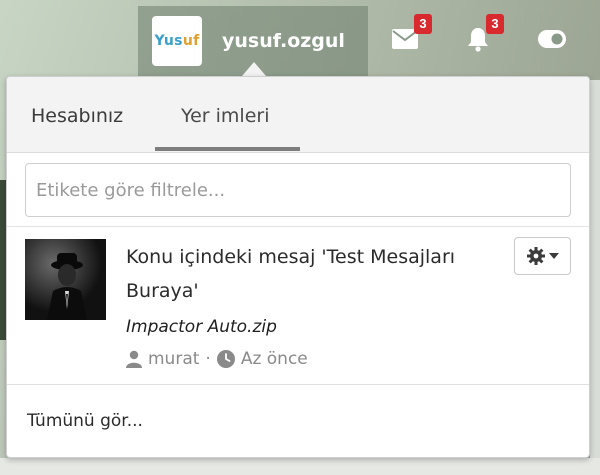 This screenshot has width=600, height=475. I want to click on user-icon, so click(134, 359).